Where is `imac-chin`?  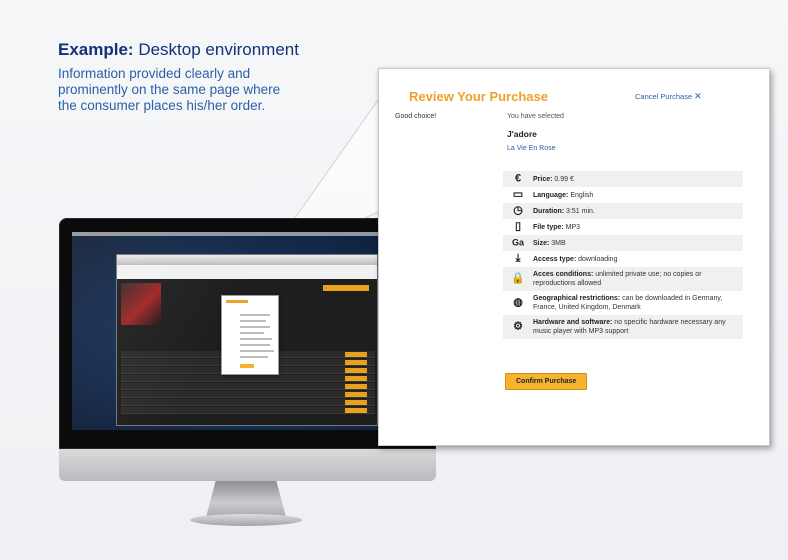
imac-chin is located at coordinates (247, 465).